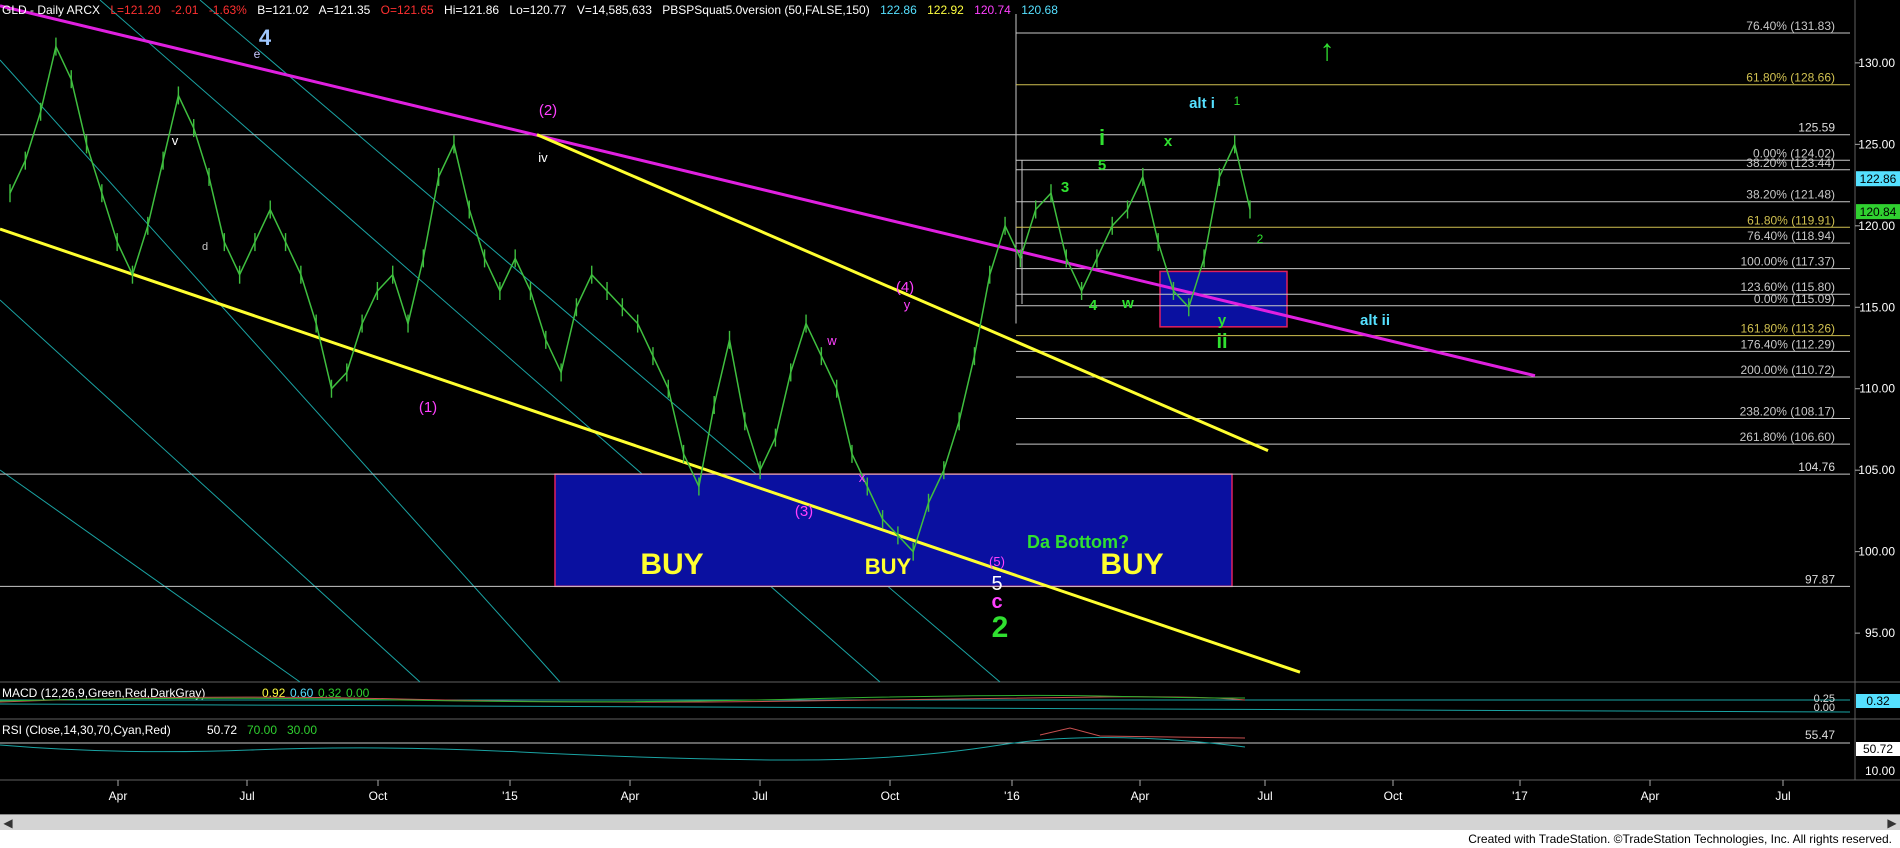 The width and height of the screenshot is (1900, 848). What do you see at coordinates (1065, 187) in the screenshot?
I see `wave-label: 3` at bounding box center [1065, 187].